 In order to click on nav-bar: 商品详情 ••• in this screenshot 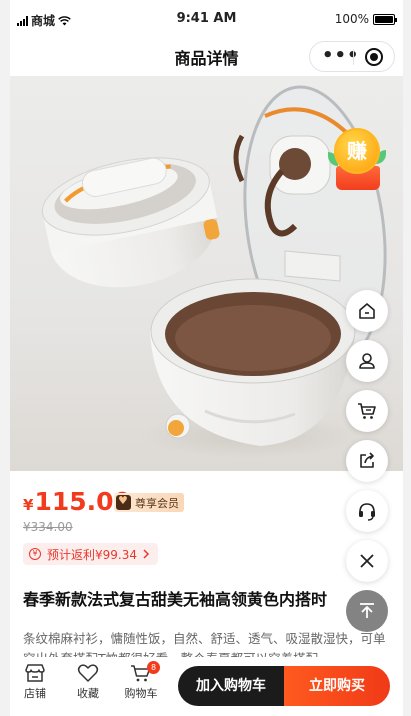, I will do `click(206, 56)`.